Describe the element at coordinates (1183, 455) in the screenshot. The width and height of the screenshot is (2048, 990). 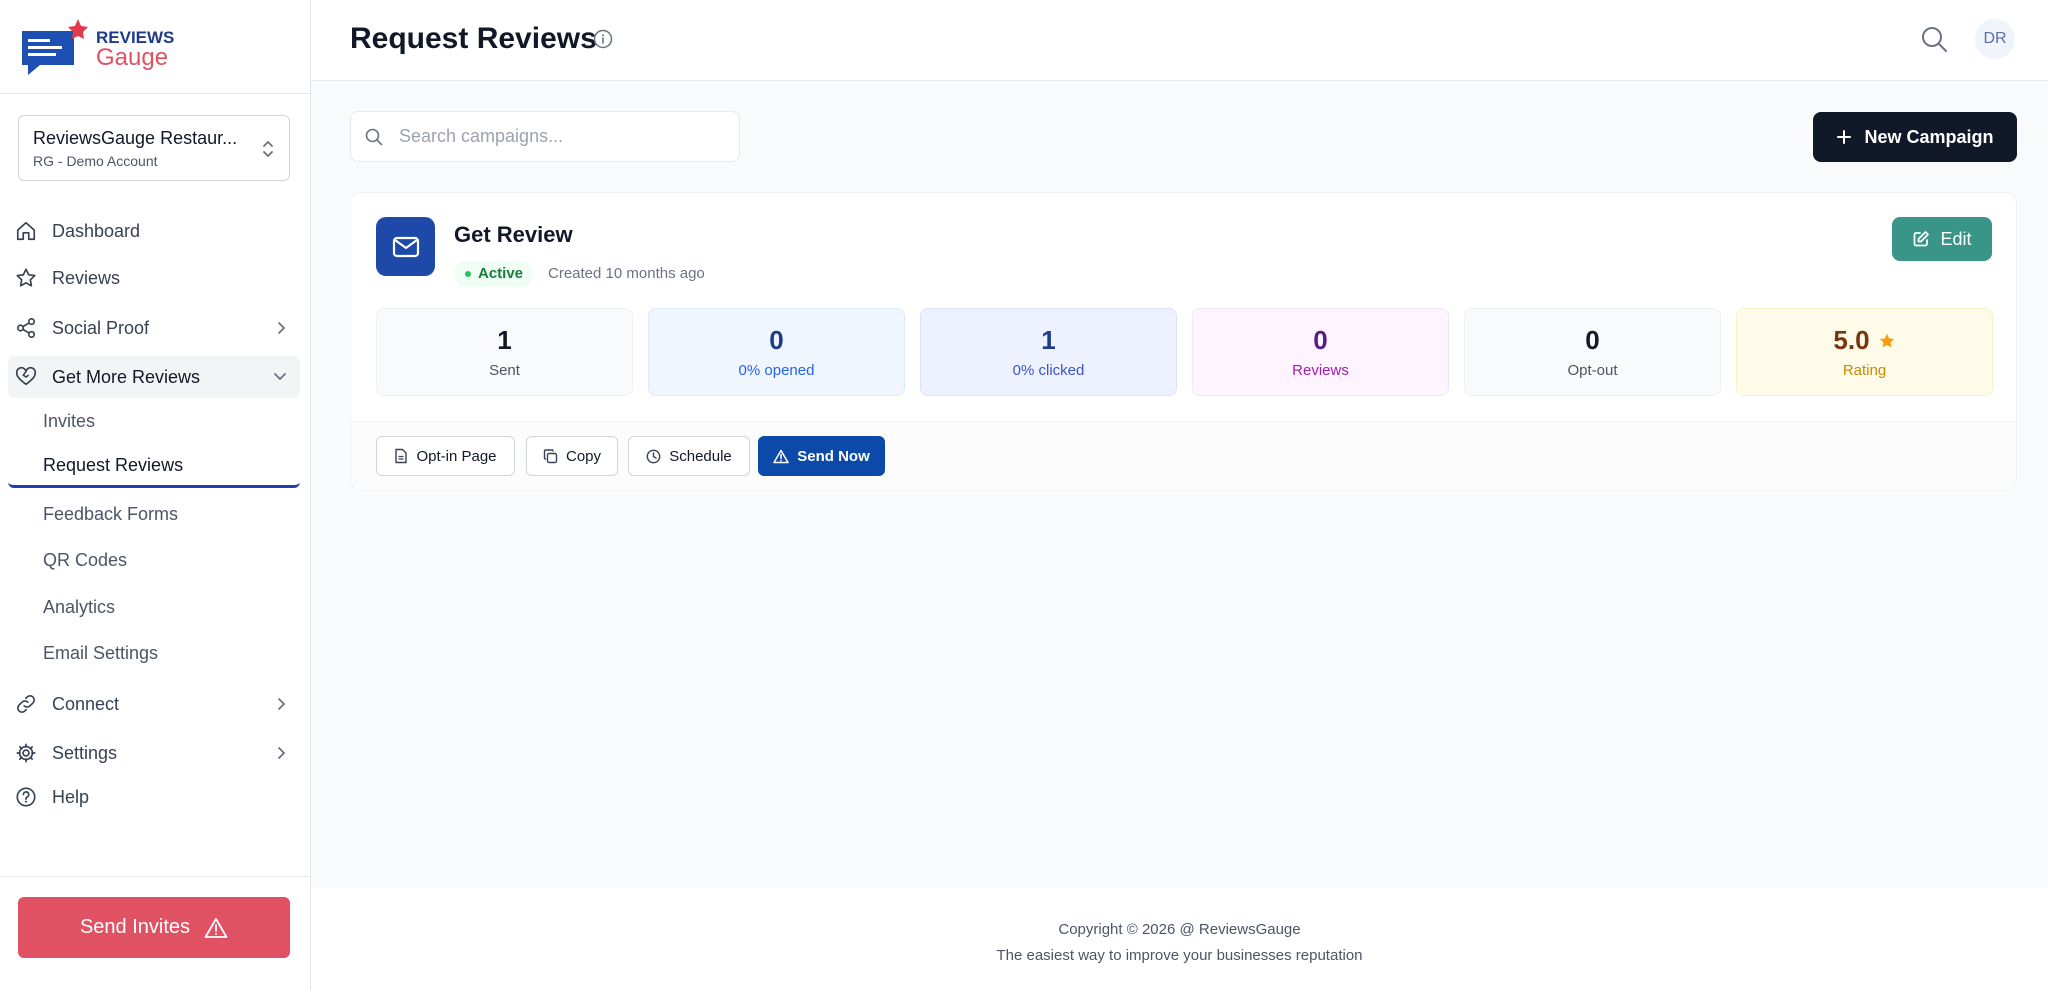
I see `campaign-actions: Opt-in Page Copy Schedule Send Now` at that location.